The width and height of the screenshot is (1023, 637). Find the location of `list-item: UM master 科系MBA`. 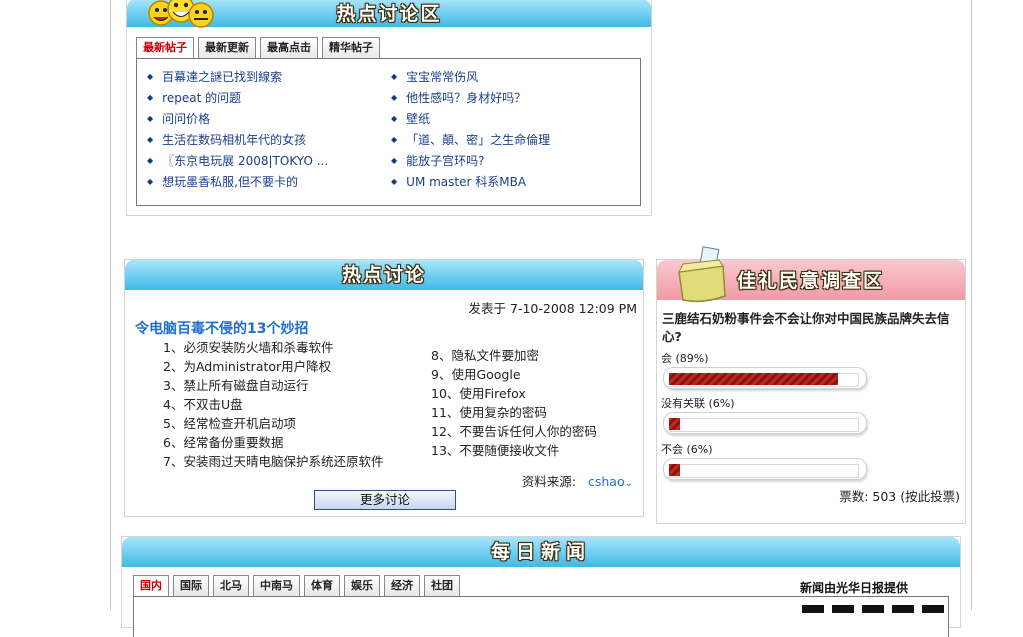

list-item: UM master 科系MBA is located at coordinates (470, 182).